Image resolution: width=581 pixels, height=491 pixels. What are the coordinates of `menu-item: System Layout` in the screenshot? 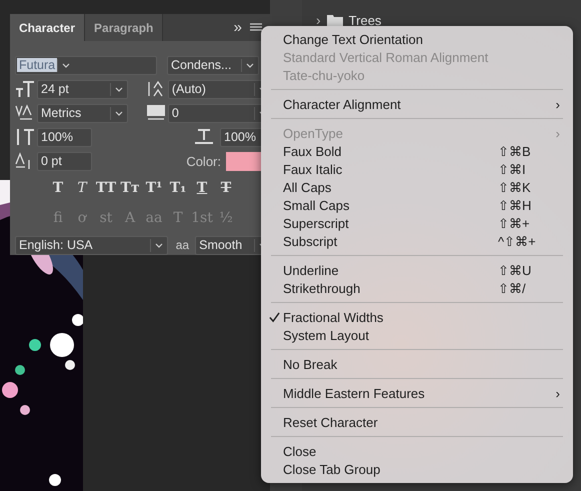 It's located at (417, 335).